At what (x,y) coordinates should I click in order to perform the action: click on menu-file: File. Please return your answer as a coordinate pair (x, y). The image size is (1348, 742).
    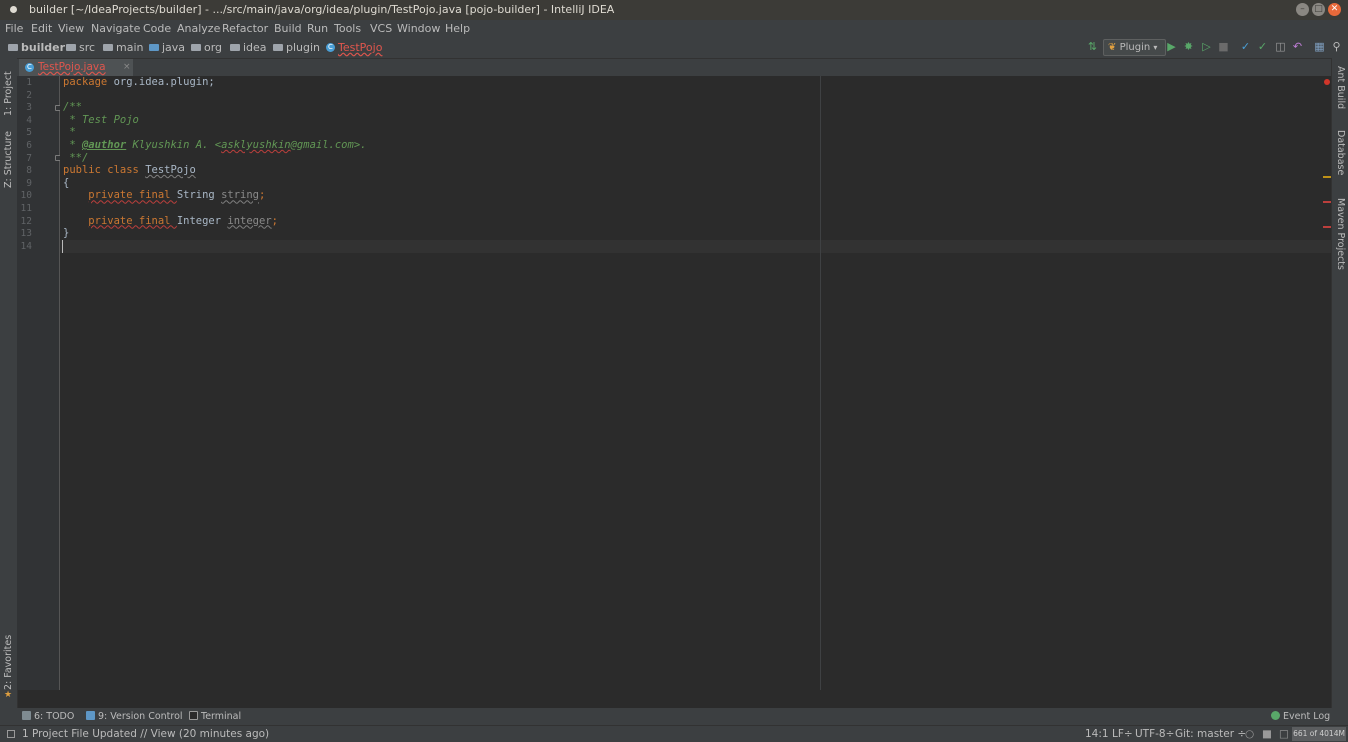
    Looking at the image, I should click on (14, 28).